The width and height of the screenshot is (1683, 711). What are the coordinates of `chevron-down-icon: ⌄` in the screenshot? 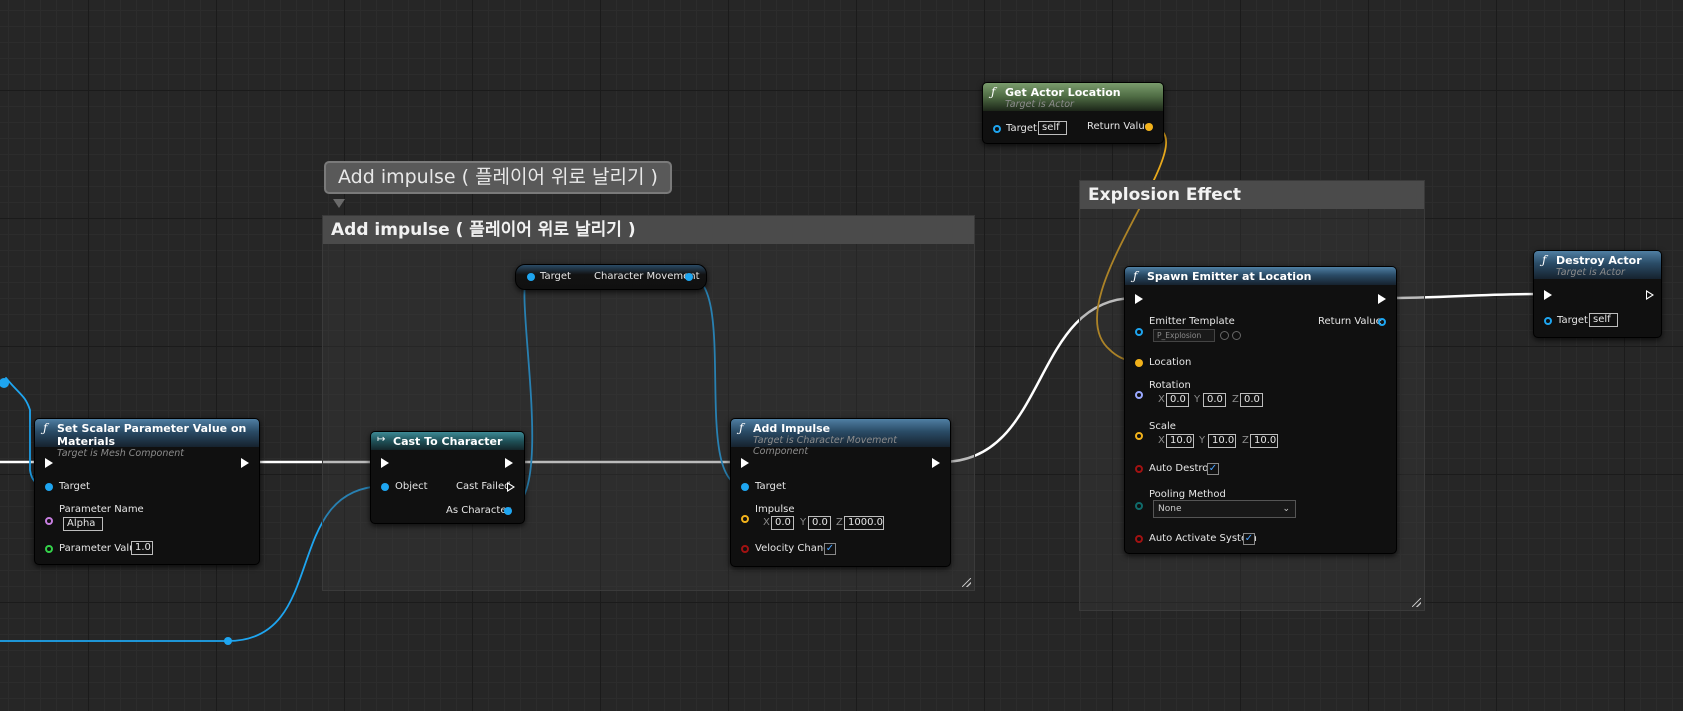 It's located at (1286, 509).